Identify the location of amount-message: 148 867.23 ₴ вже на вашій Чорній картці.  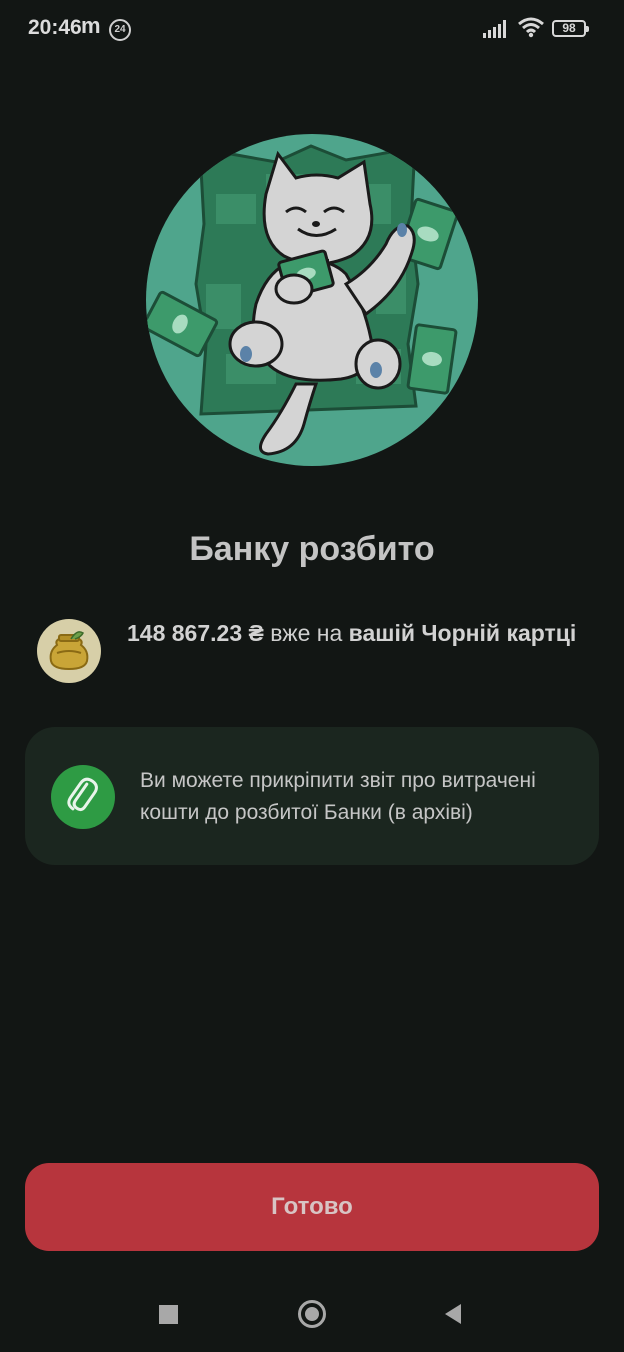
(362, 633).